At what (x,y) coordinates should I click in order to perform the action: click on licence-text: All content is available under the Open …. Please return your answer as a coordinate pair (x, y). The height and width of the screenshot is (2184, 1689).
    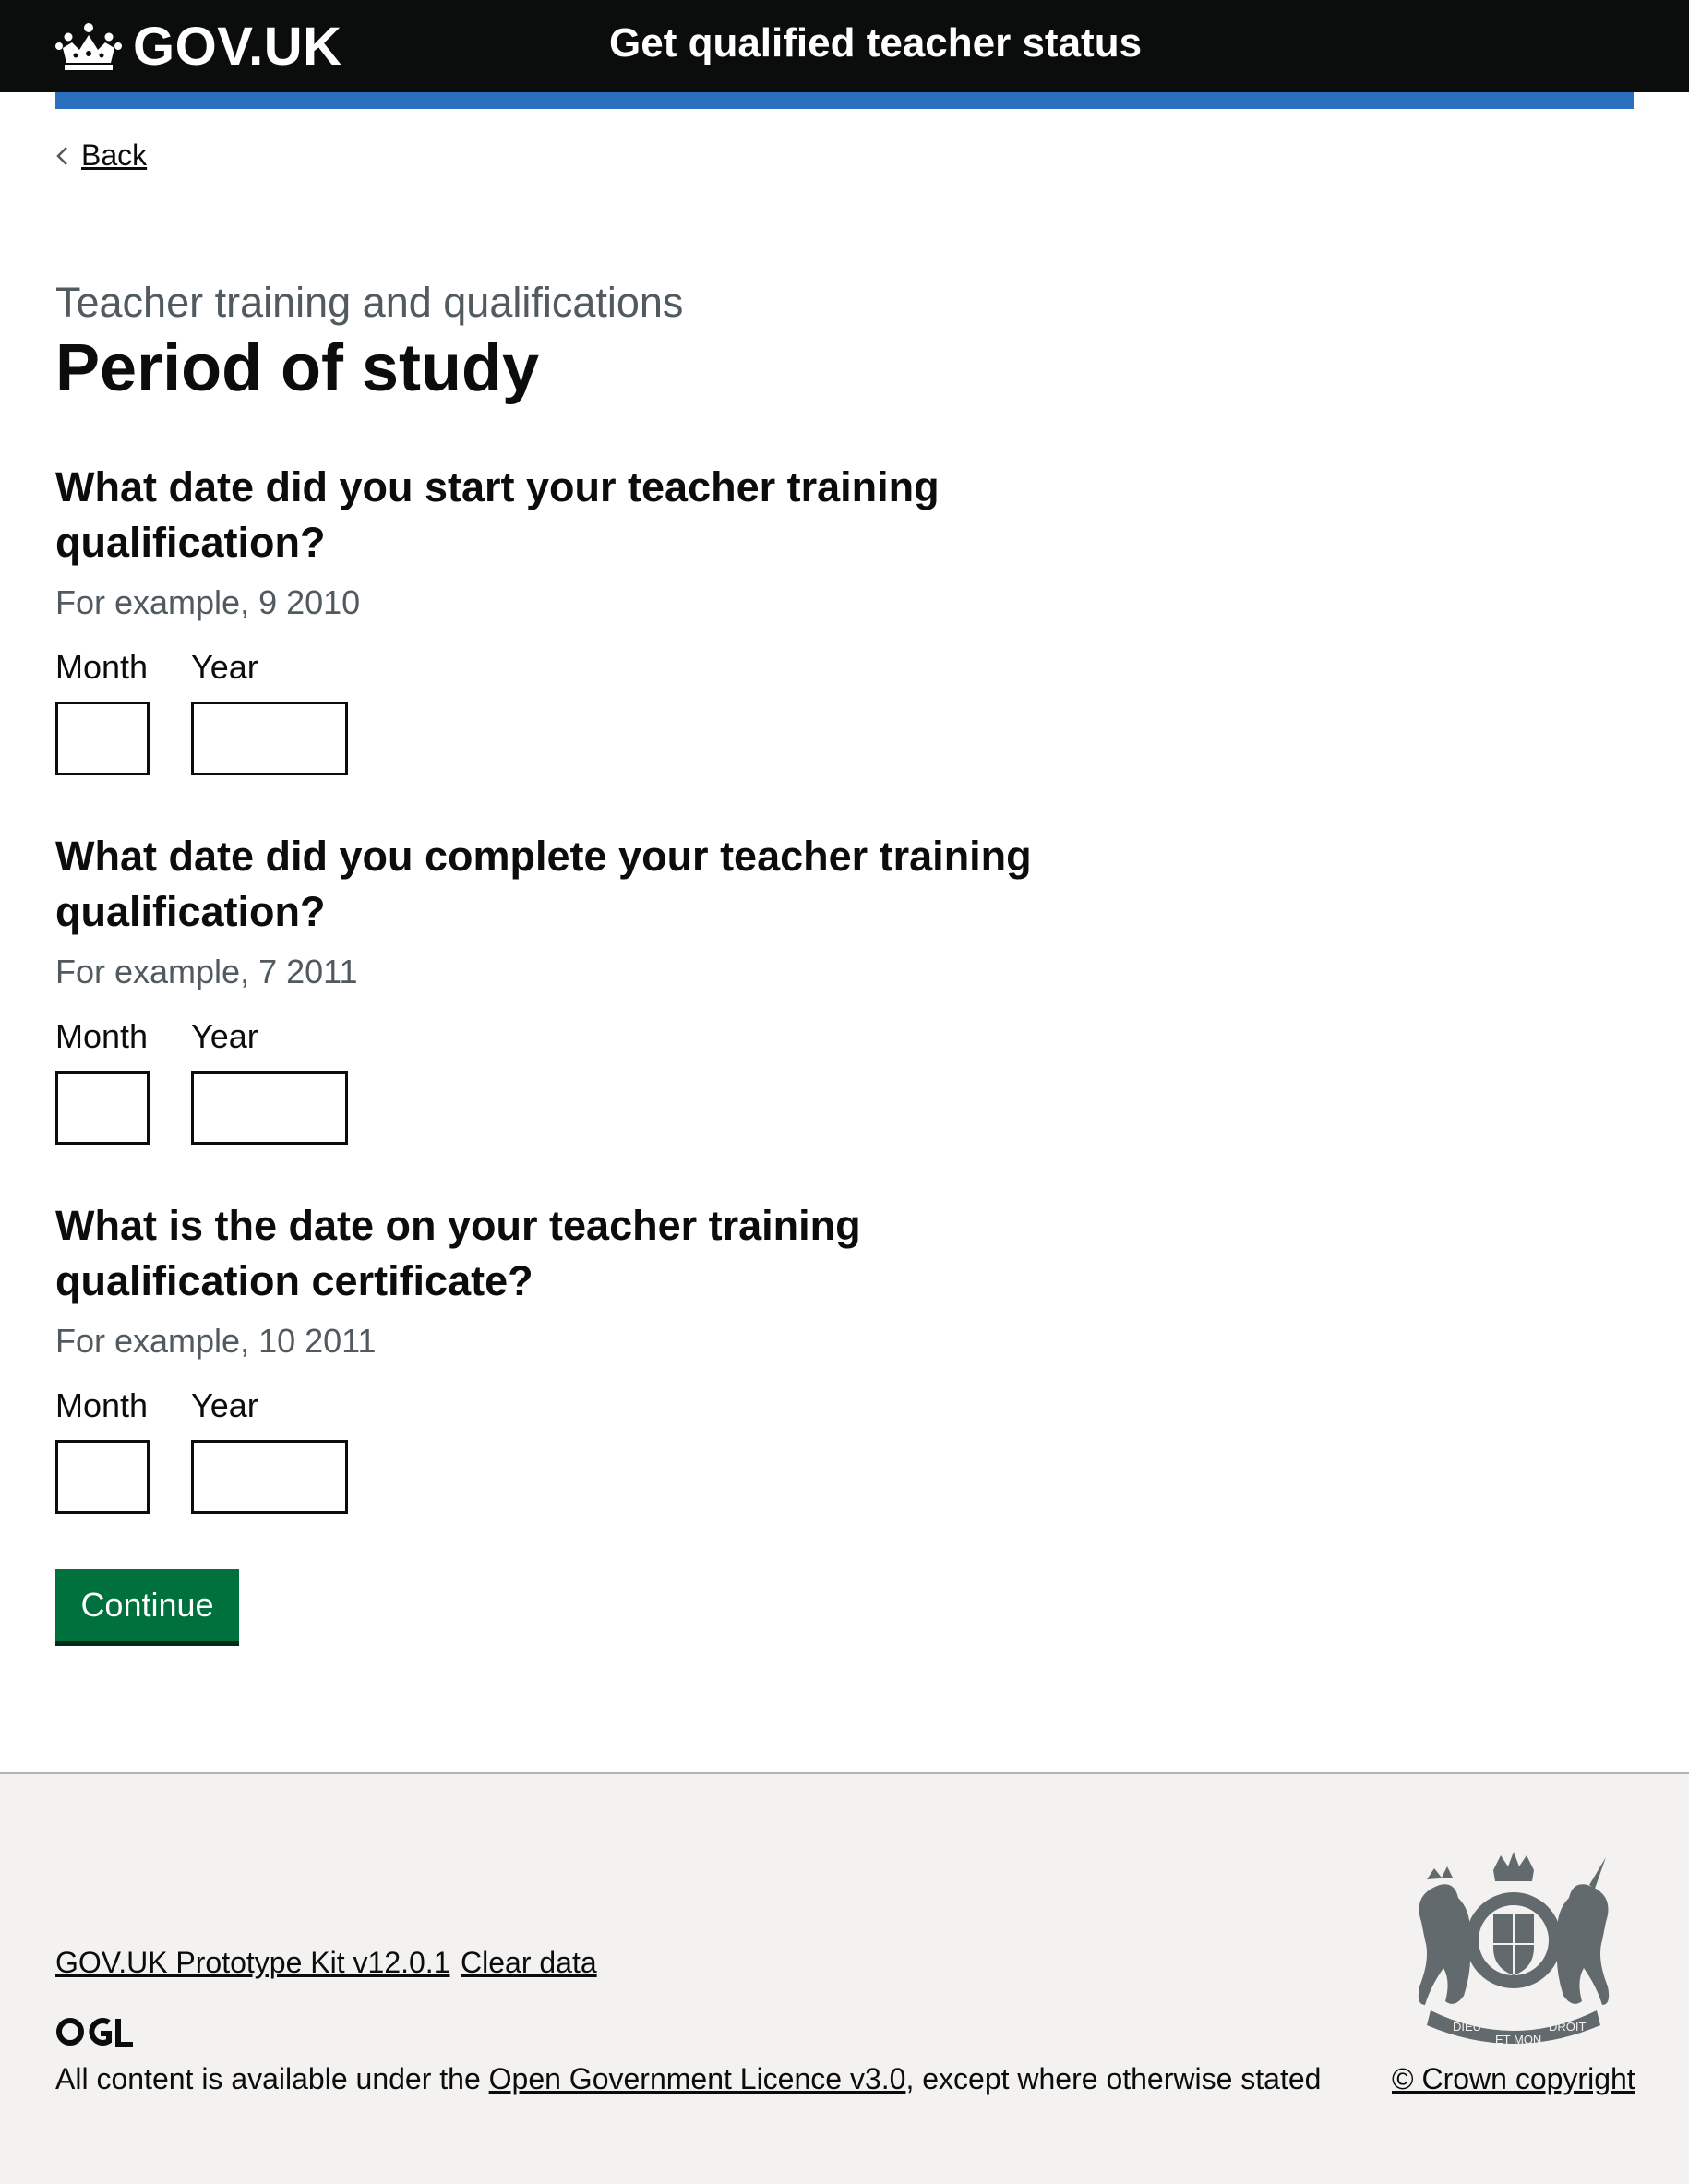
    Looking at the image, I should click on (688, 2079).